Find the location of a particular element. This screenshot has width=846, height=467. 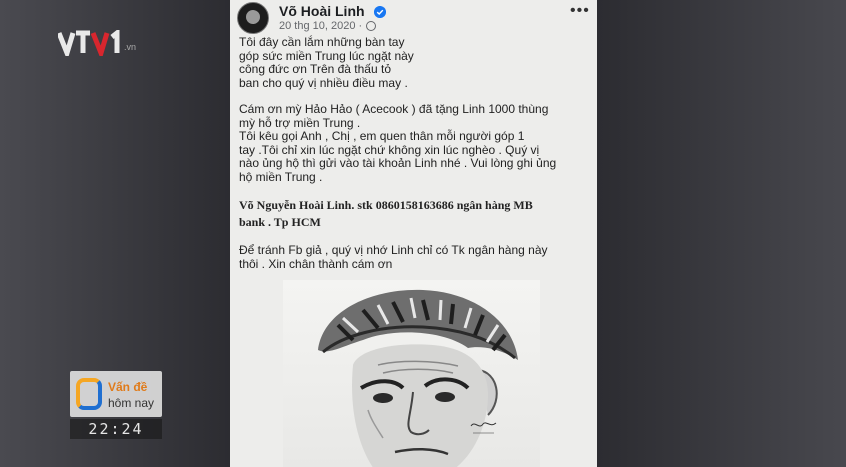

post-sketch-image is located at coordinates (411, 373).